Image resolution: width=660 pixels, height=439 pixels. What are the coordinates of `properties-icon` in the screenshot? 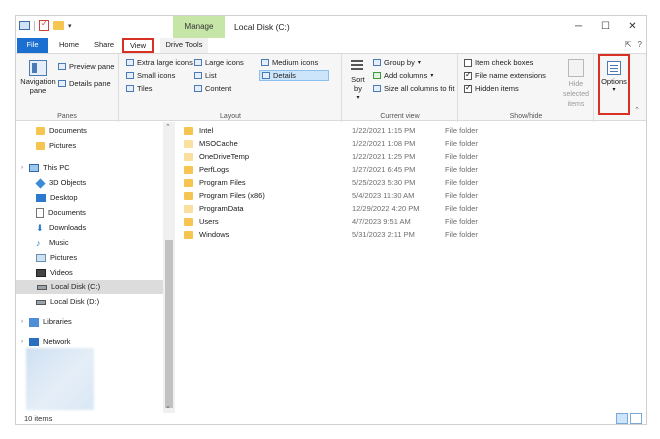 It's located at (44, 25).